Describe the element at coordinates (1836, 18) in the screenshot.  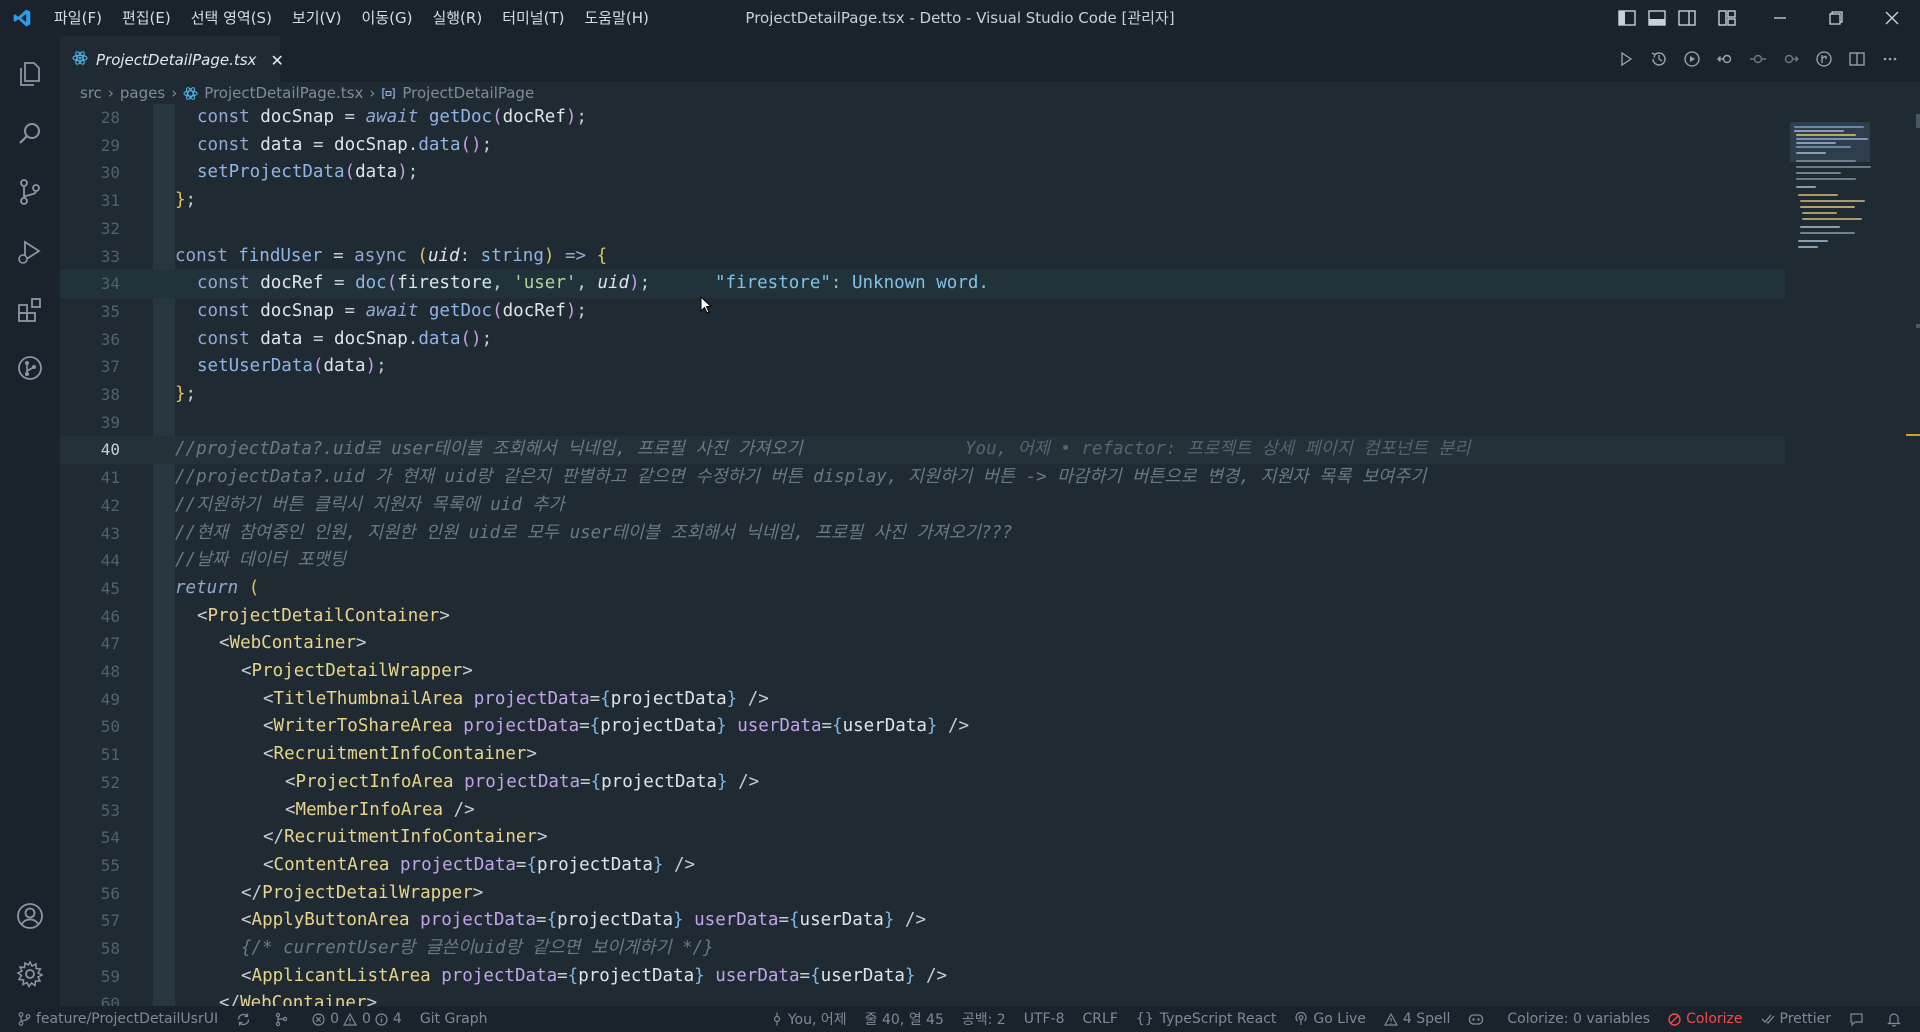
I see `restore-icon` at that location.